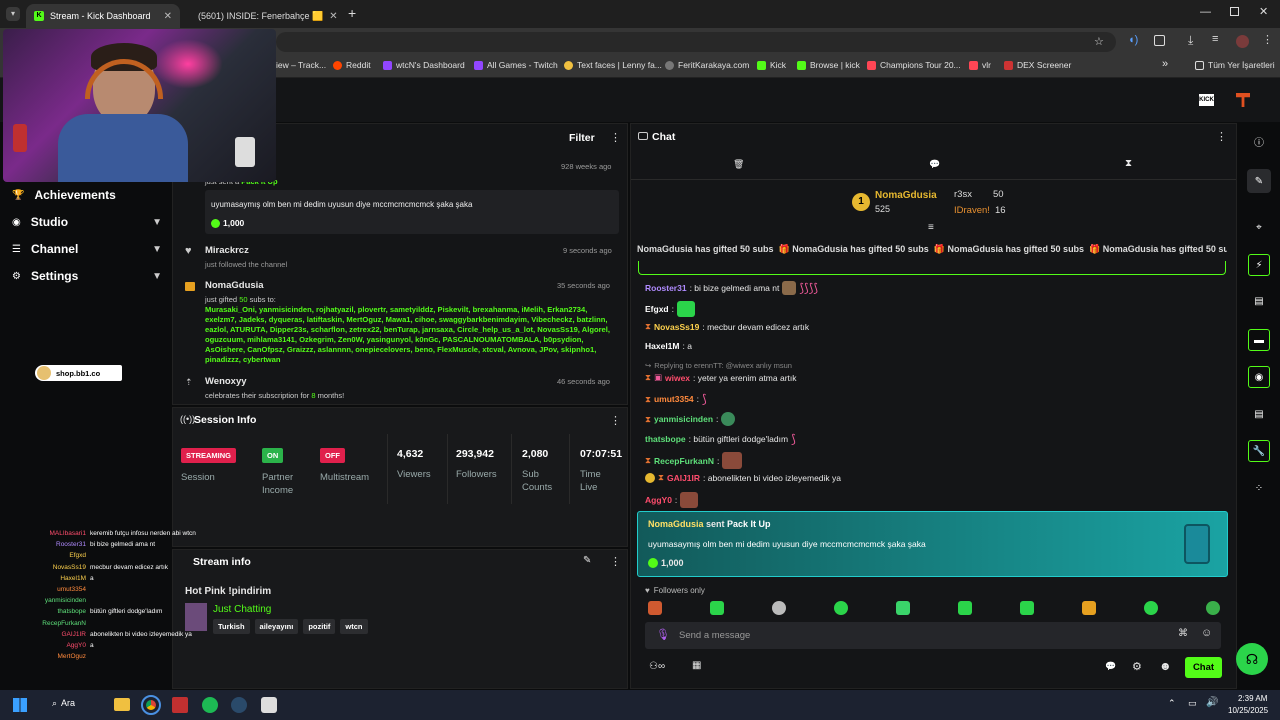 This screenshot has height=720, width=1280. What do you see at coordinates (676, 327) in the screenshot?
I see `chat-user: NovasSs19` at bounding box center [676, 327].